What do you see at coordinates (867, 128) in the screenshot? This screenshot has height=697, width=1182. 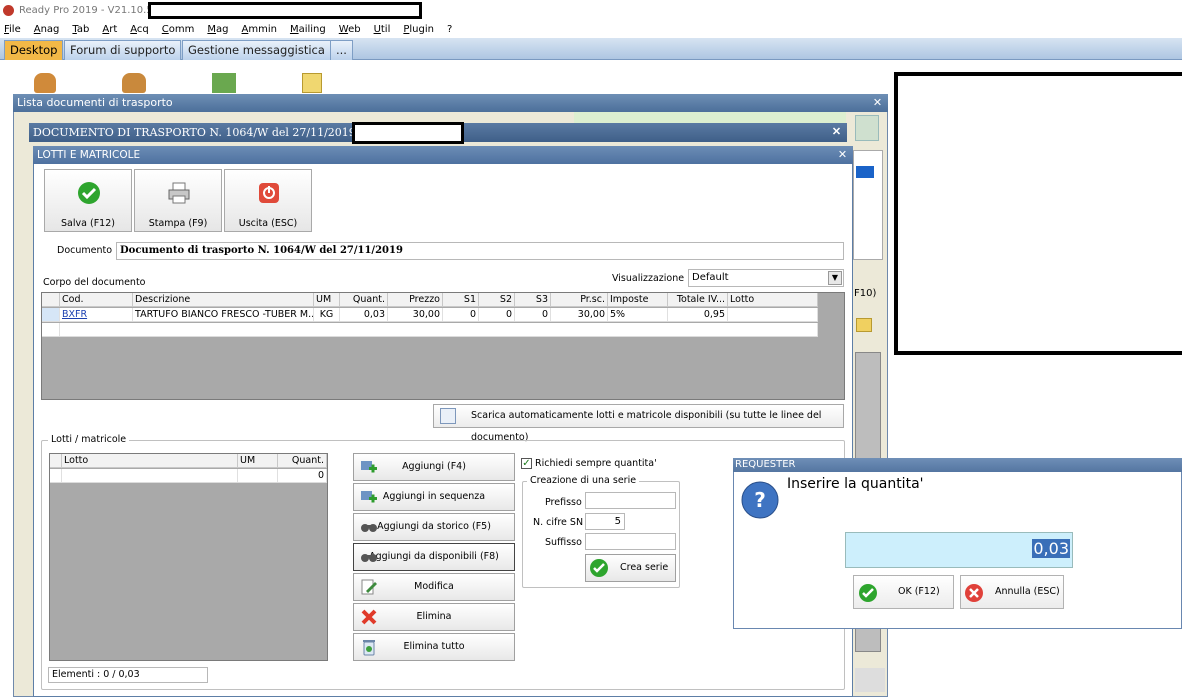 I see `bg-contacts-icon` at bounding box center [867, 128].